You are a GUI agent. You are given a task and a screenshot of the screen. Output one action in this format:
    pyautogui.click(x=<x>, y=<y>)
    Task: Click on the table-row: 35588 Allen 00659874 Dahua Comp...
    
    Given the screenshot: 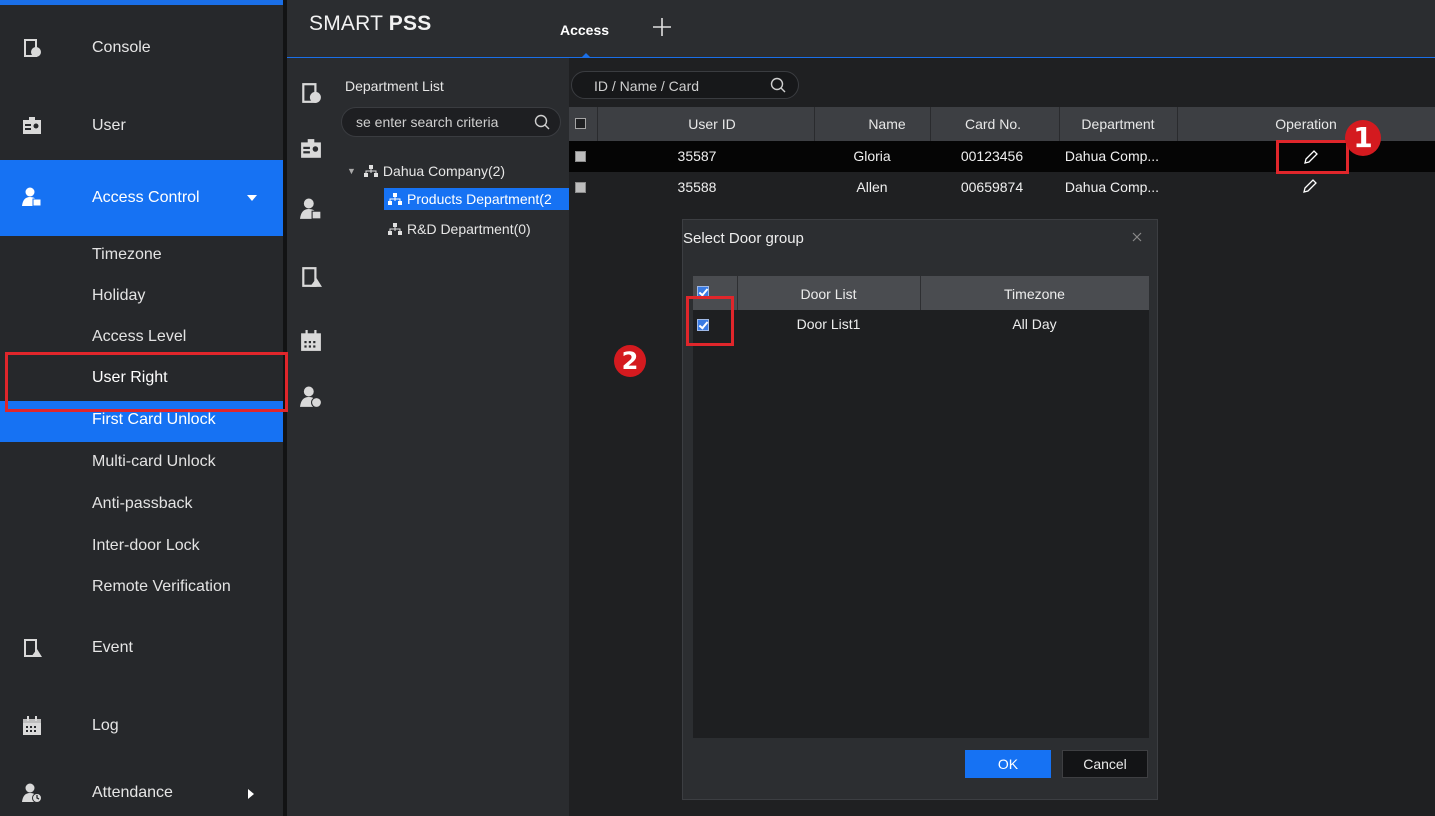 What is the action you would take?
    pyautogui.click(x=1002, y=187)
    